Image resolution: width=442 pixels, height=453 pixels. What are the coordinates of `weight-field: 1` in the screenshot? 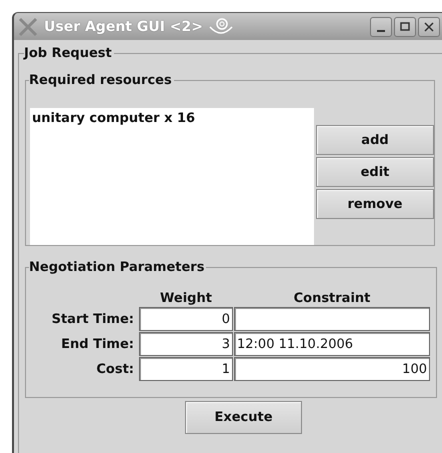 It's located at (186, 369).